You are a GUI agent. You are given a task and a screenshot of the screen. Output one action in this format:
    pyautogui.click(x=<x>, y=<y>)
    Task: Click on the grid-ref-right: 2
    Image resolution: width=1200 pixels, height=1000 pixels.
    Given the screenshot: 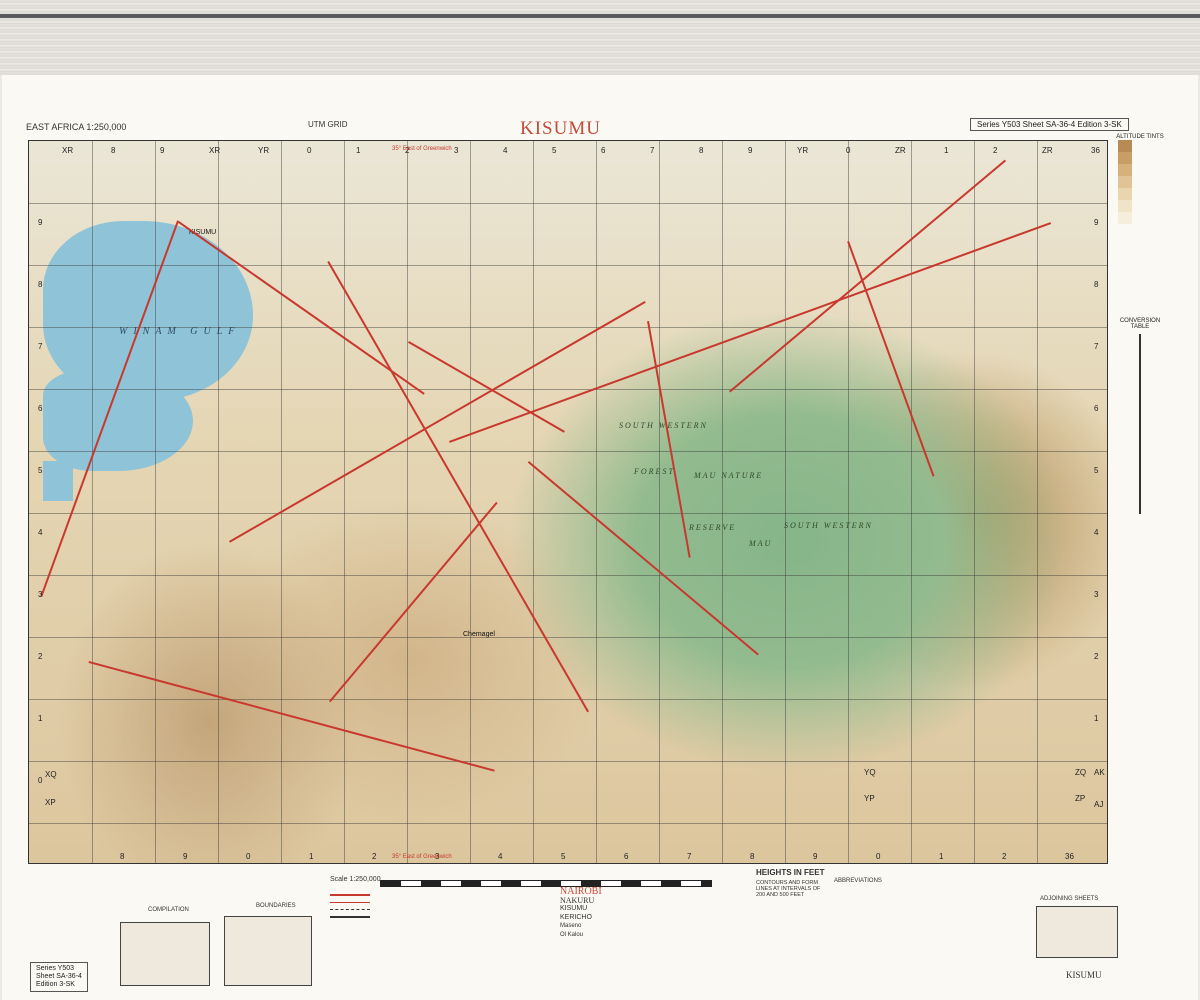 What is the action you would take?
    pyautogui.click(x=1096, y=656)
    